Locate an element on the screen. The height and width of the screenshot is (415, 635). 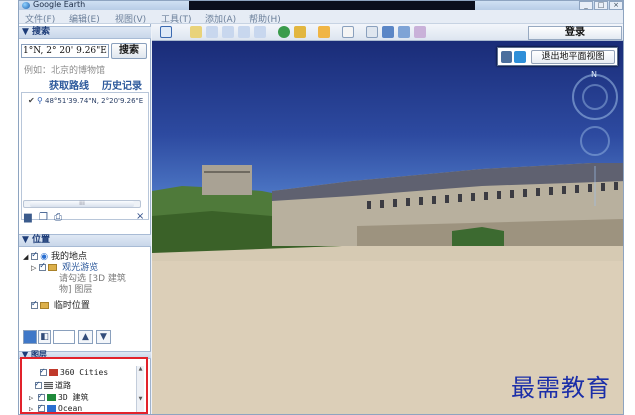
google-maps-icon is located at coordinates (388, 32).